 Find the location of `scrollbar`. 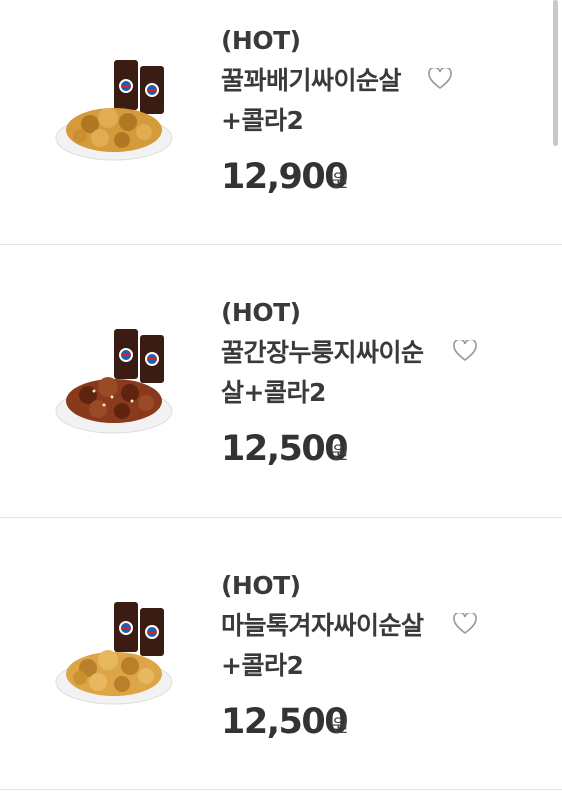

scrollbar is located at coordinates (555, 73).